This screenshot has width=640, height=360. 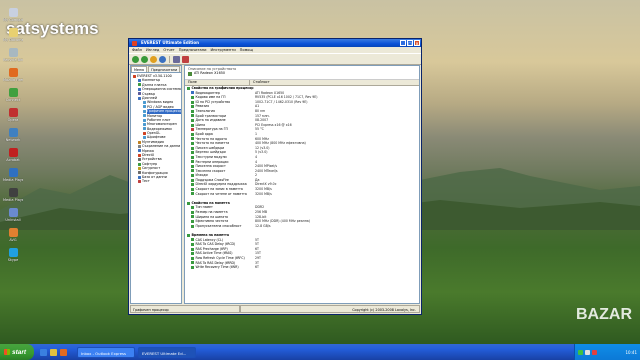 I want to click on desktop-icon: My Computer, so click(x=13, y=15).